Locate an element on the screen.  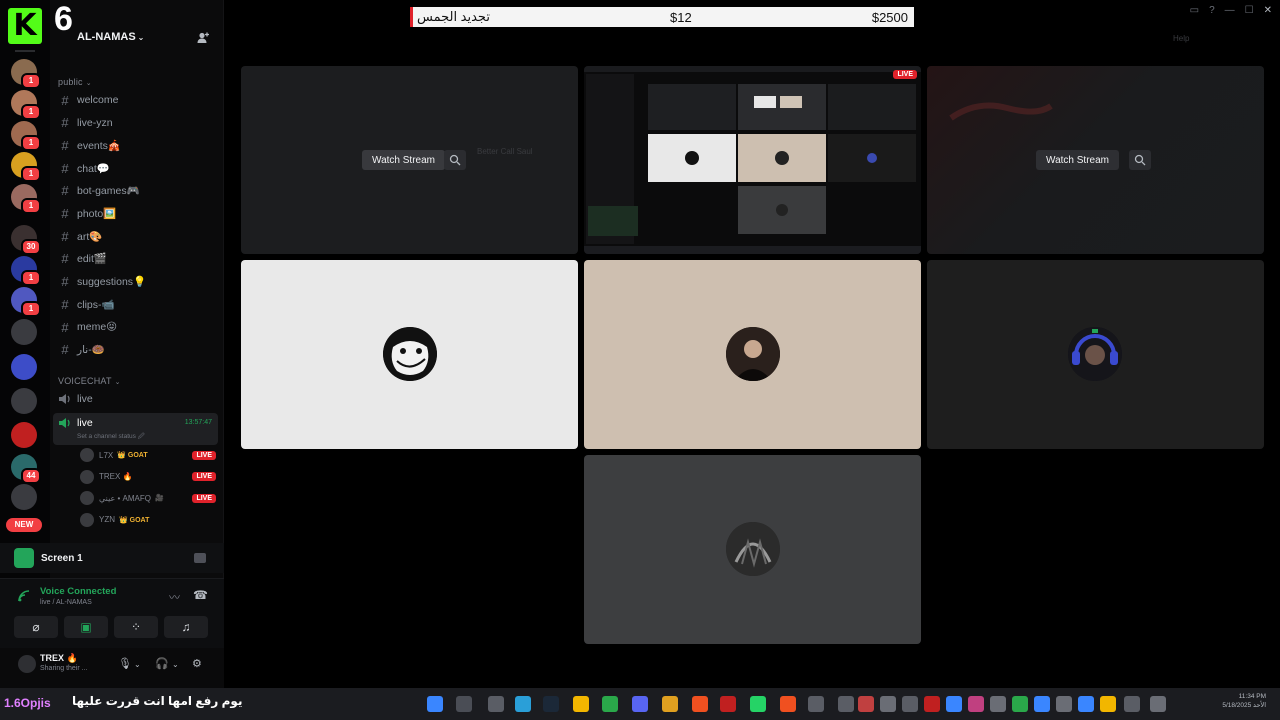
minimize-icon: — is located at coordinates (1230, 10).